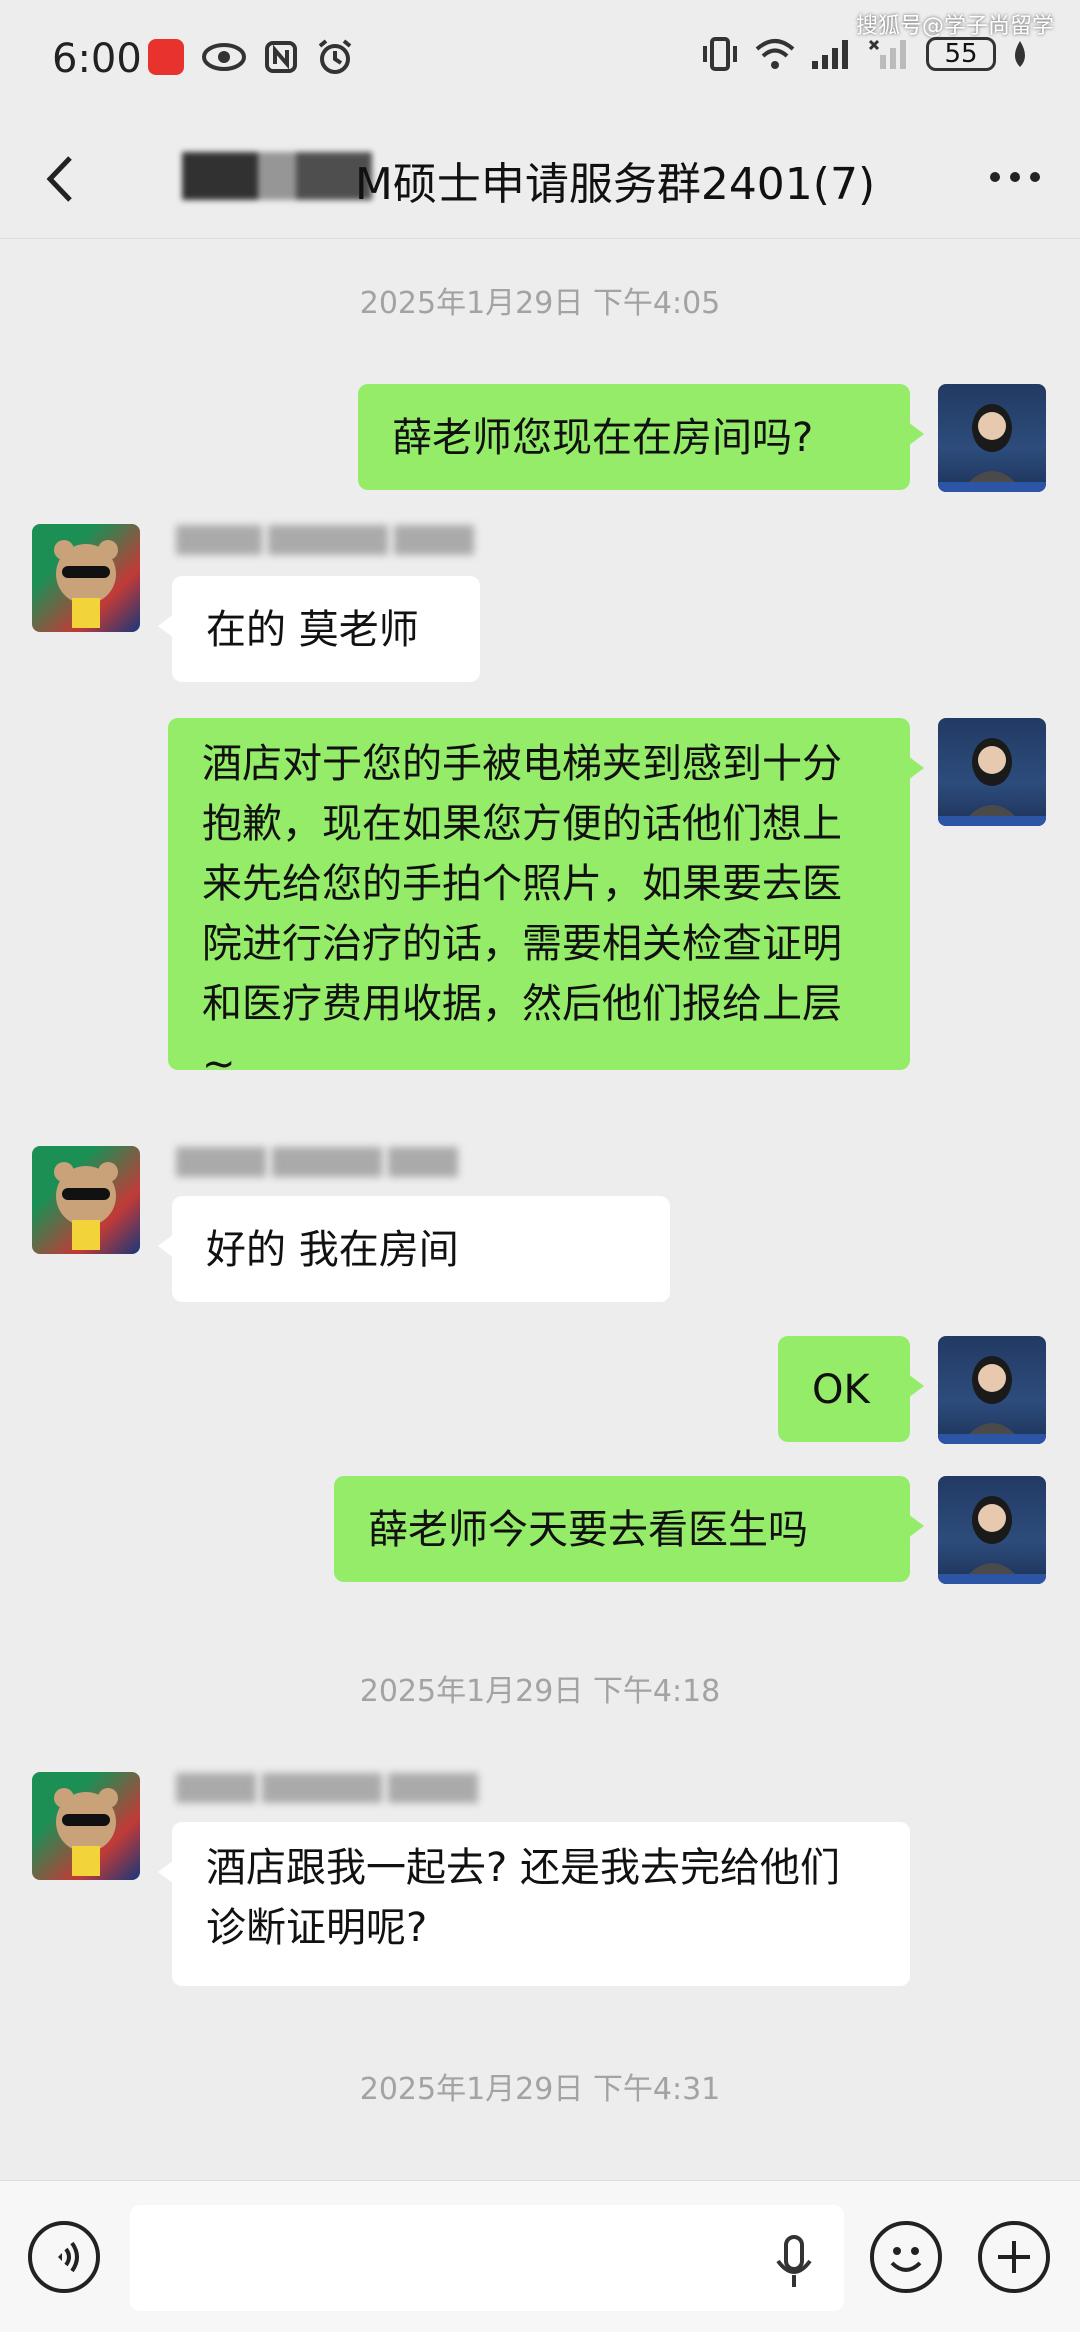  What do you see at coordinates (961, 54) in the screenshot?
I see `battery-indicator: 55` at bounding box center [961, 54].